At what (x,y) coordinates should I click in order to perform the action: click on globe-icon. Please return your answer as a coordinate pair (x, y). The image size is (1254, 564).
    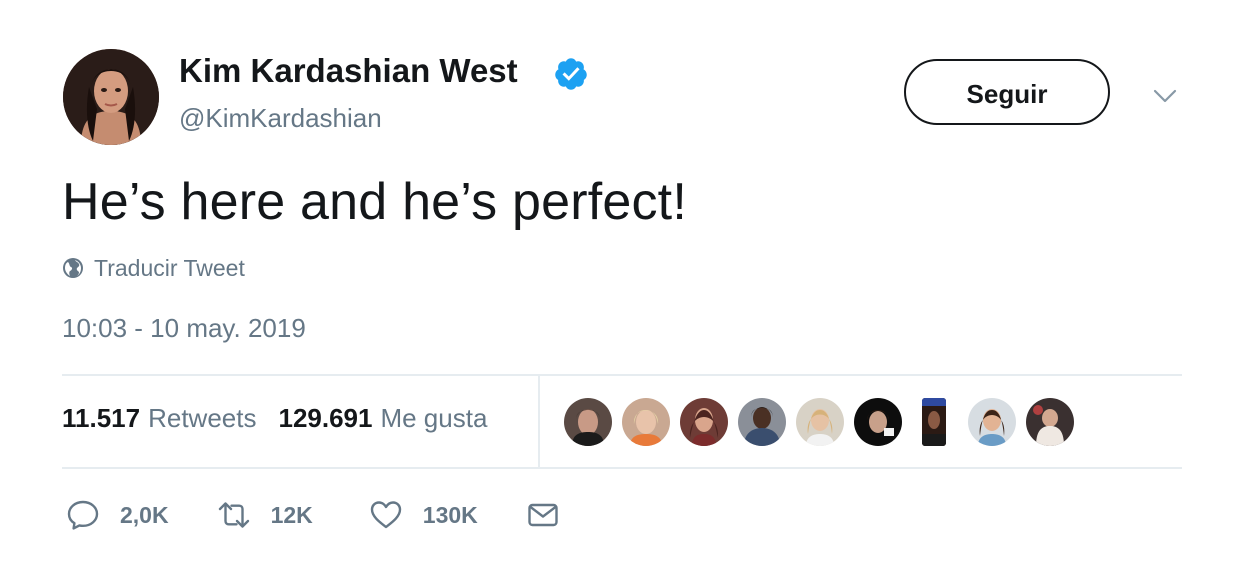
    Looking at the image, I should click on (73, 268).